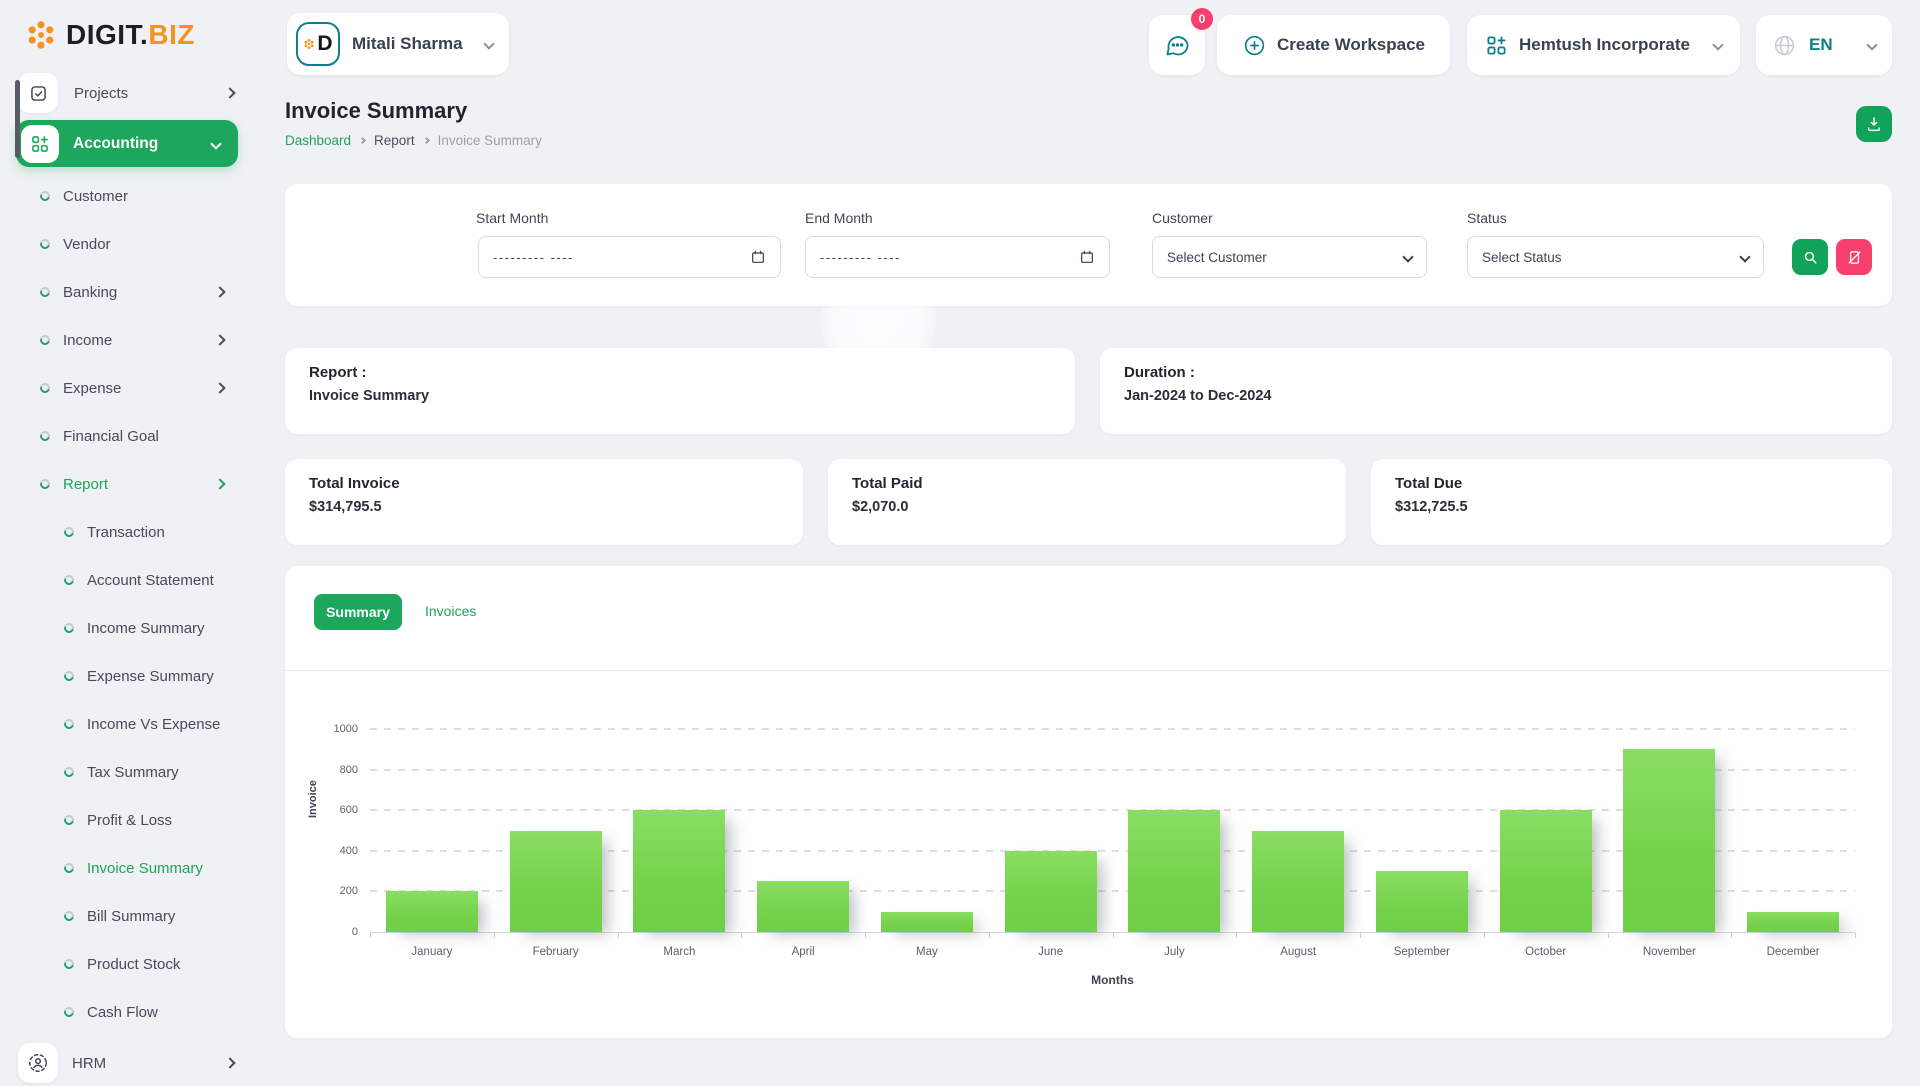 Image resolution: width=1920 pixels, height=1086 pixels. I want to click on duration-value: Jan-2024 to Dec-2024, so click(1198, 396).